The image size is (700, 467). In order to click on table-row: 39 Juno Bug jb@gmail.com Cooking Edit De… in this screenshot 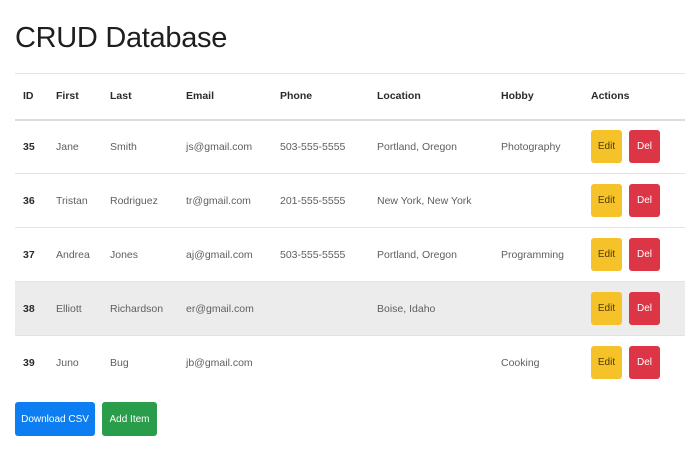, I will do `click(350, 362)`.